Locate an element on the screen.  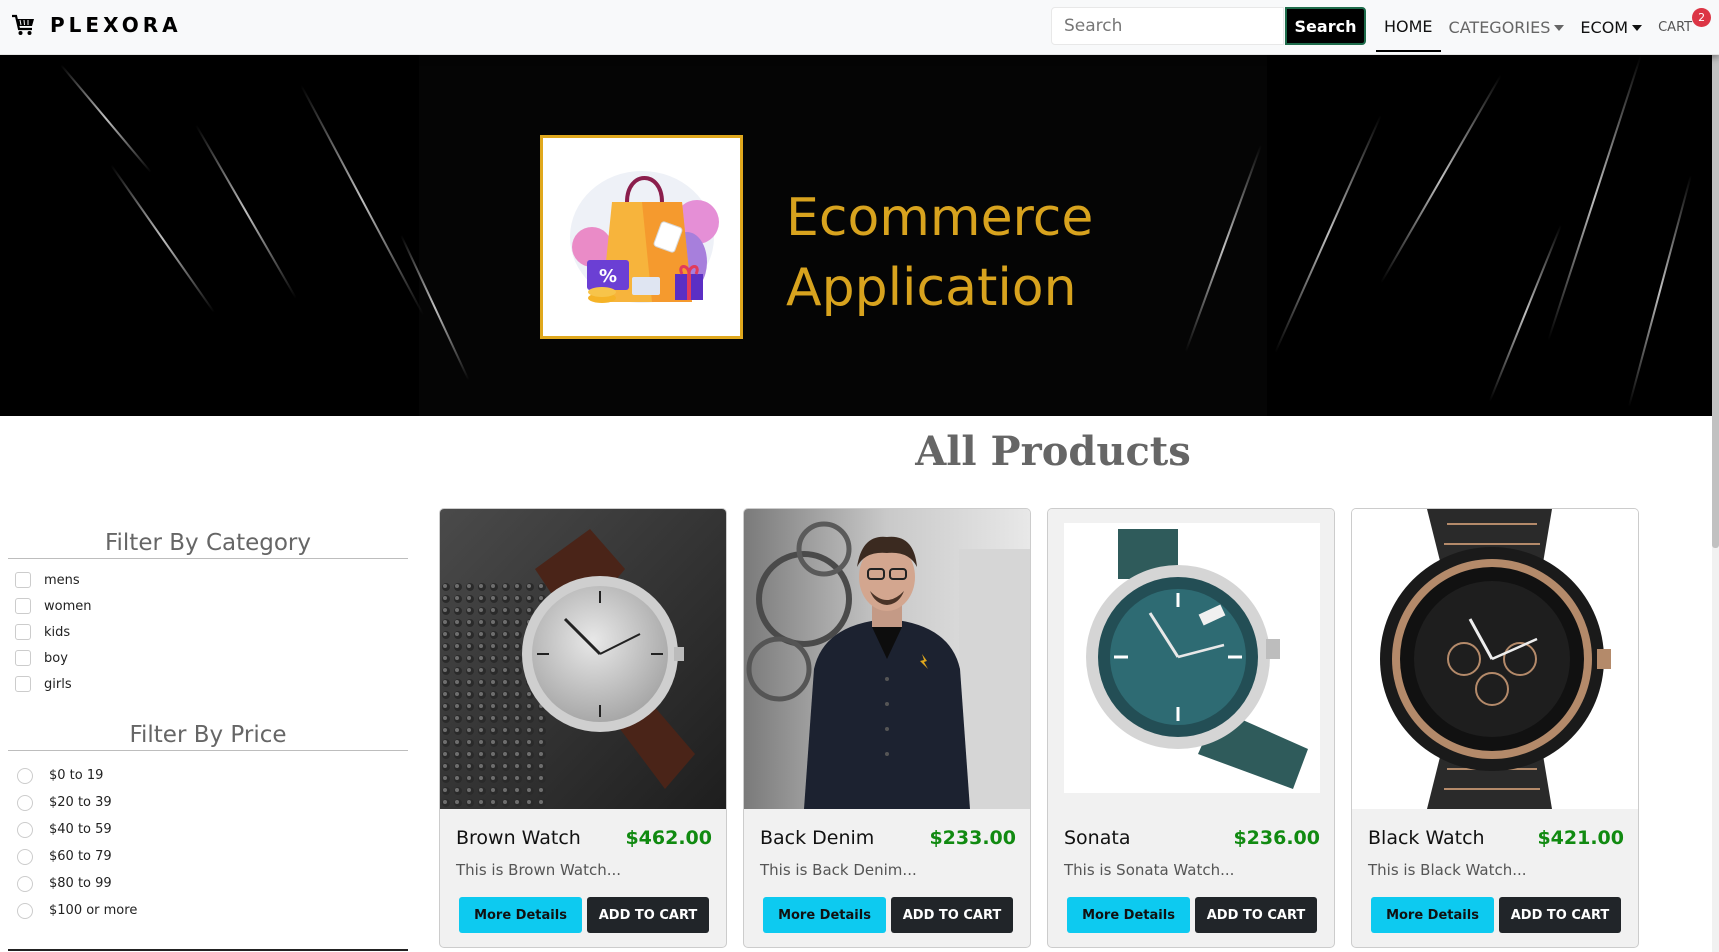
hero-title-line2: Application is located at coordinates (931, 288).